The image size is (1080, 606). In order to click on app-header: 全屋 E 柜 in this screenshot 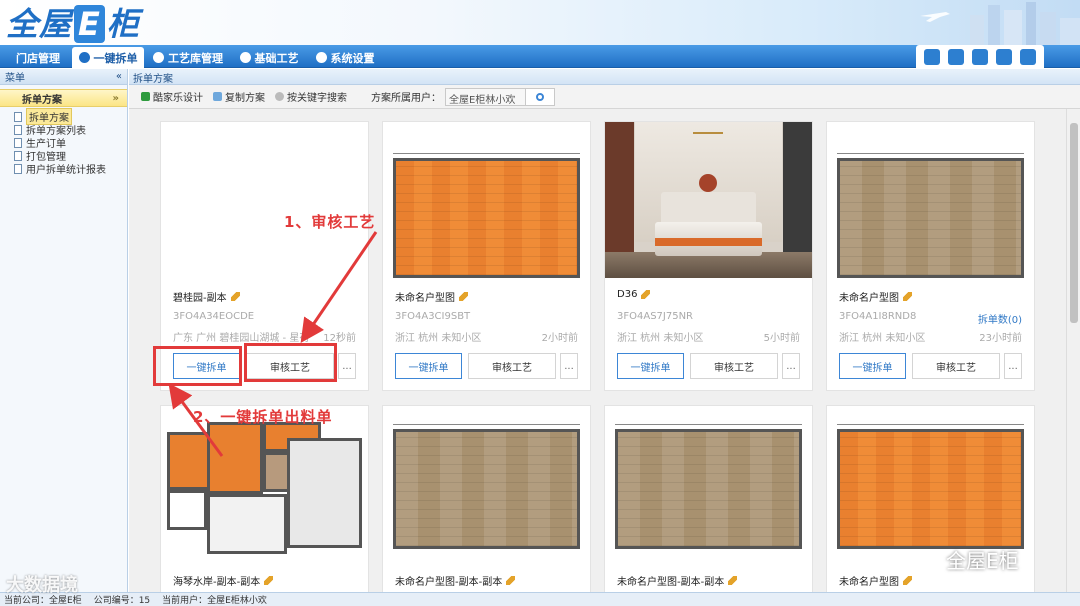, I will do `click(540, 22)`.